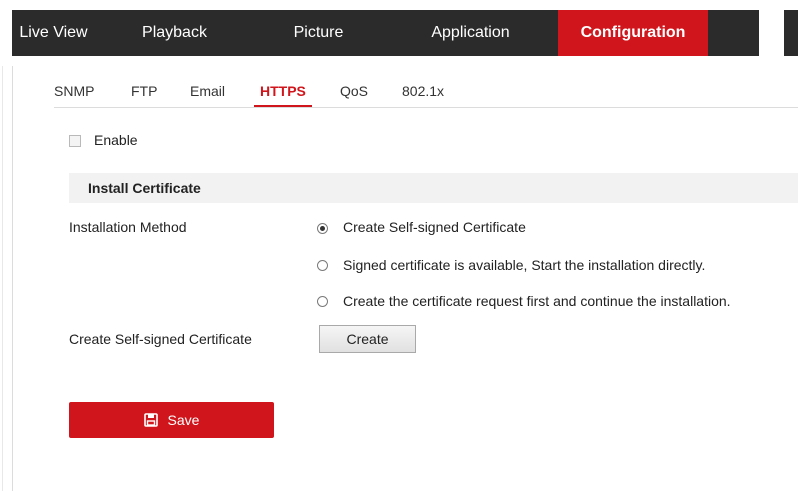  What do you see at coordinates (322, 301) in the screenshot?
I see `radio-certificate-request` at bounding box center [322, 301].